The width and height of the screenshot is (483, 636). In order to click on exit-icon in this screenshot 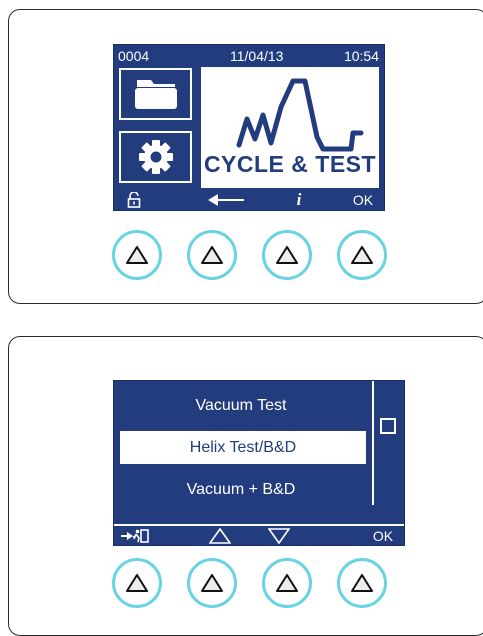, I will do `click(135, 535)`.